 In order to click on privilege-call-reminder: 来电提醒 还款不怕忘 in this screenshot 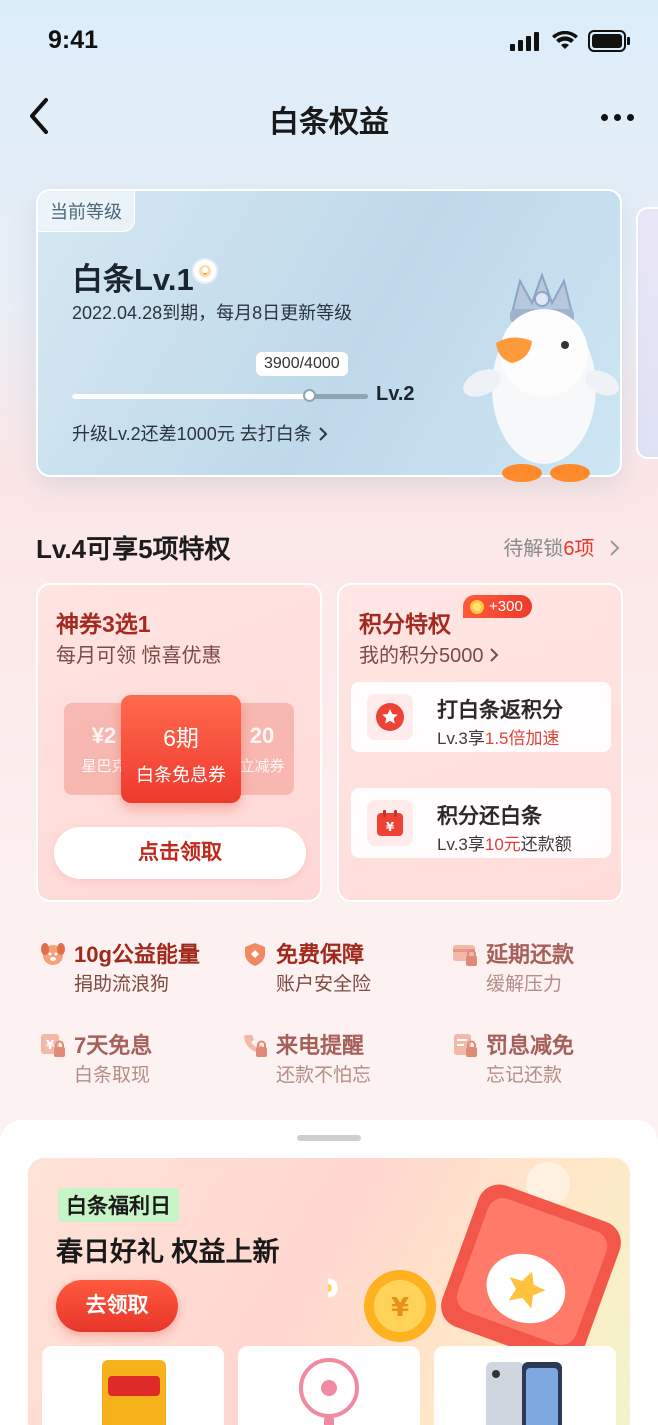, I will do `click(342, 1060)`.